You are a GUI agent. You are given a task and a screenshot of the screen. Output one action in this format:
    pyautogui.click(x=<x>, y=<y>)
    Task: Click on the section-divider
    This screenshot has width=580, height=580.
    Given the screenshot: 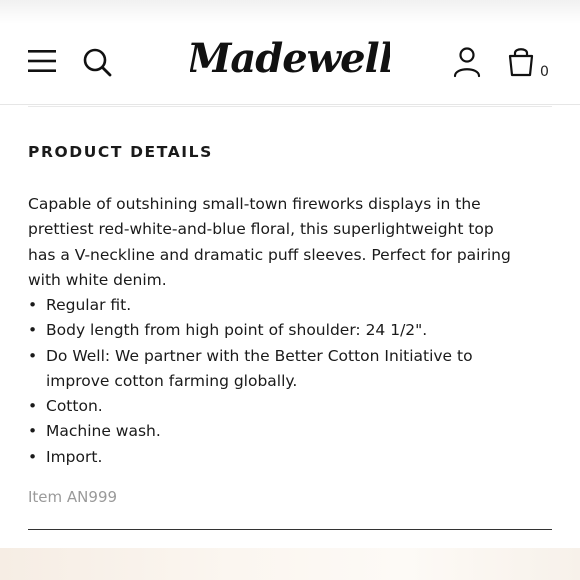 What is the action you would take?
    pyautogui.click(x=290, y=106)
    